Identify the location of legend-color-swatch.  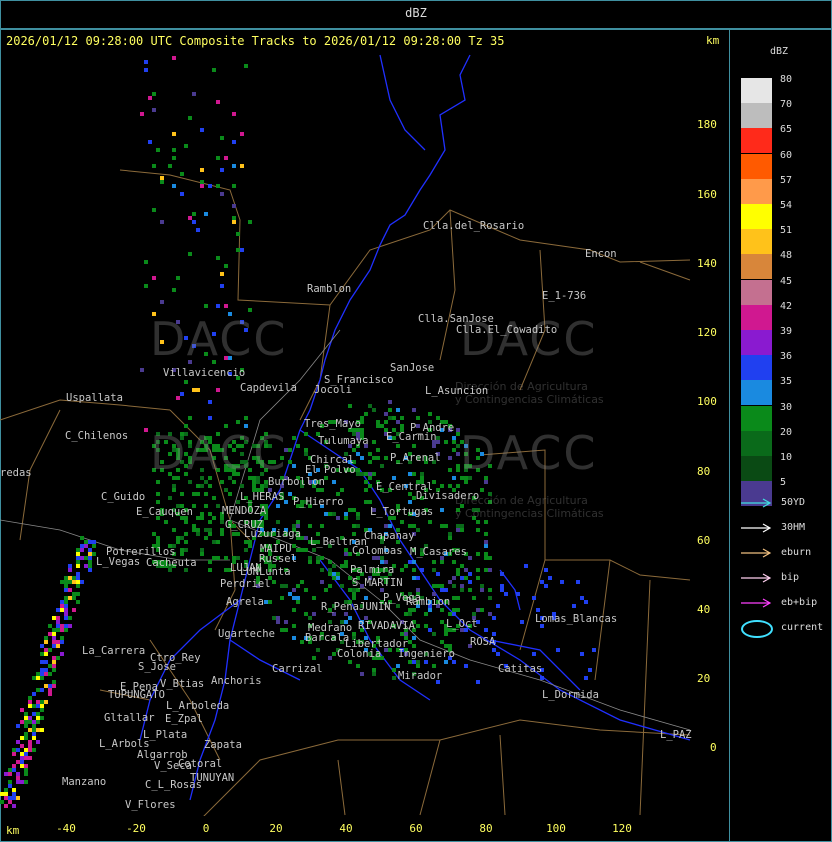
(756, 267).